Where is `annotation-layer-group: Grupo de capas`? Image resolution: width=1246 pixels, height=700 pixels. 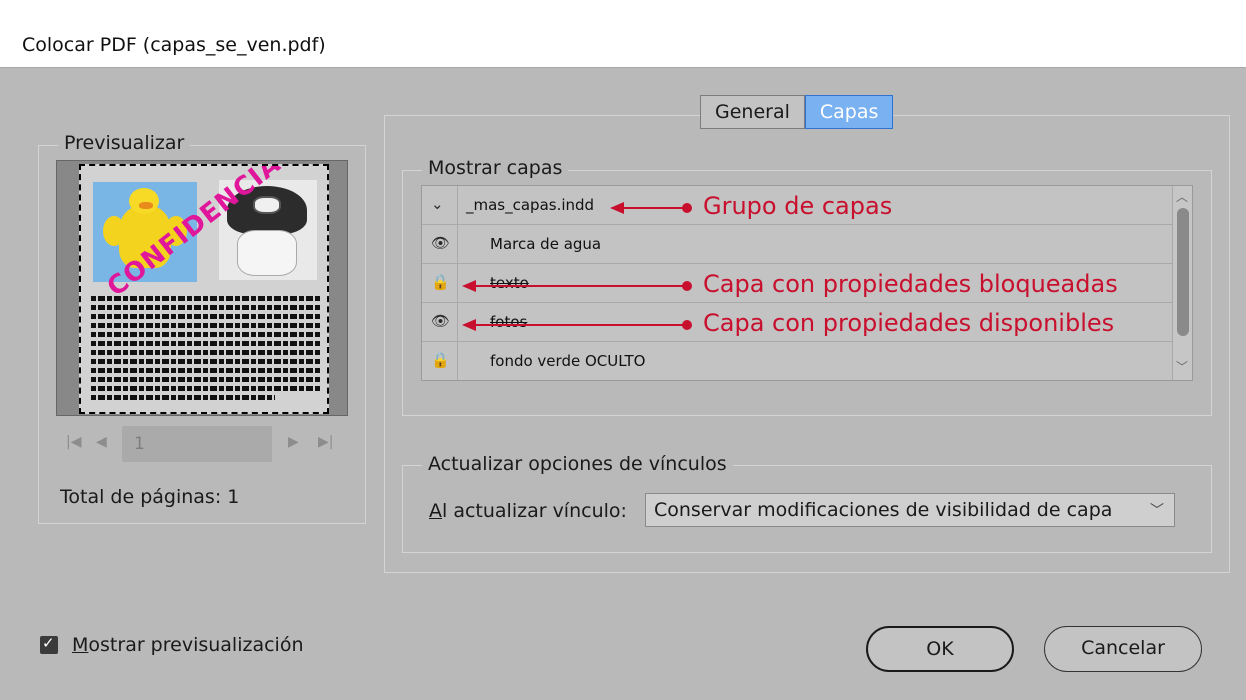
annotation-layer-group: Grupo de capas is located at coordinates (798, 206).